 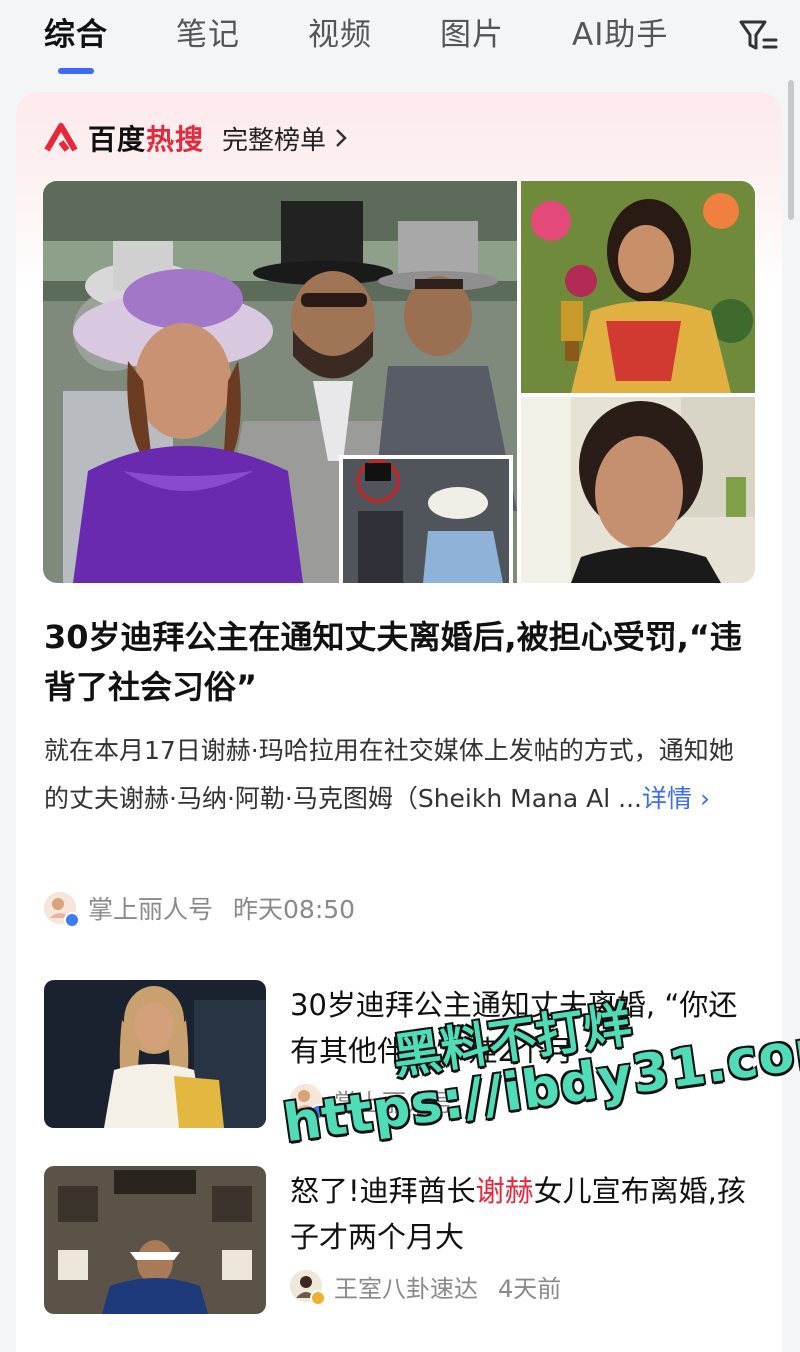 I want to click on chevron-right-icon, so click(x=341, y=138).